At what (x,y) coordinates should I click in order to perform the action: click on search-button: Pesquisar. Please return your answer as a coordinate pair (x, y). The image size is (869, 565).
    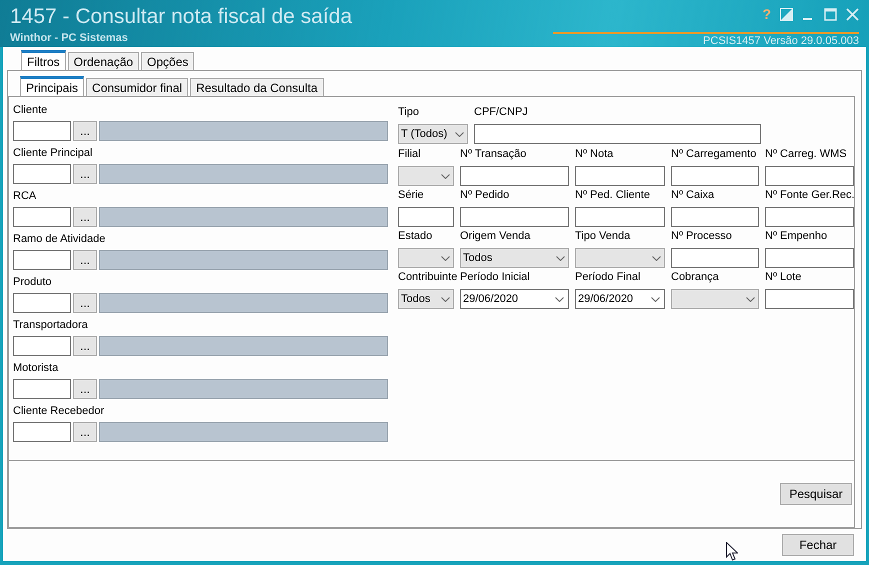
    Looking at the image, I should click on (816, 494).